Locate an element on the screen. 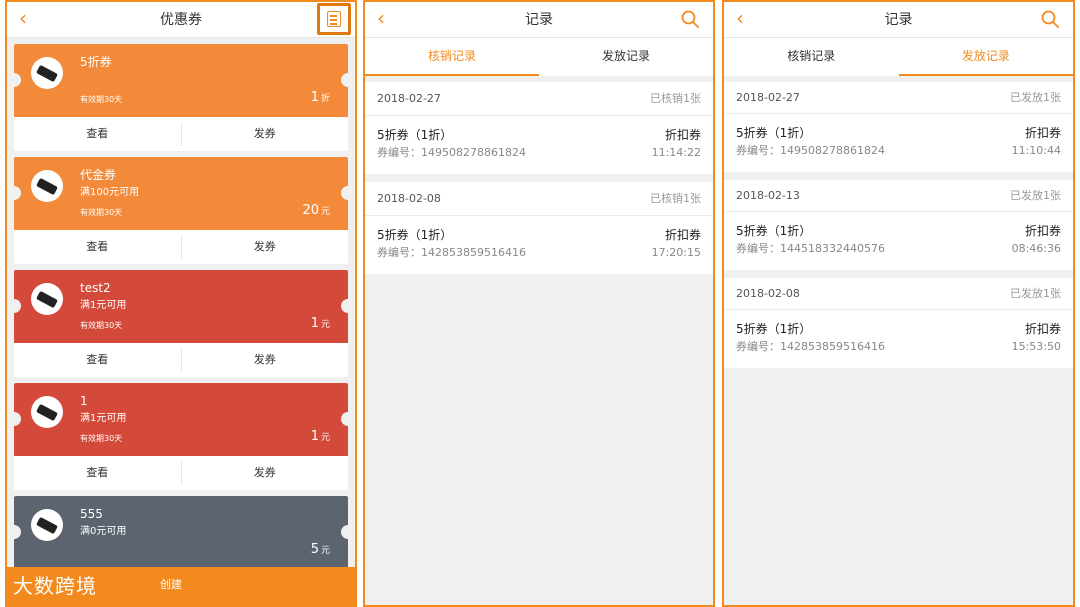  coupon-face: 代金券 满100元可用 有效期30天 20 元 is located at coordinates (181, 193).